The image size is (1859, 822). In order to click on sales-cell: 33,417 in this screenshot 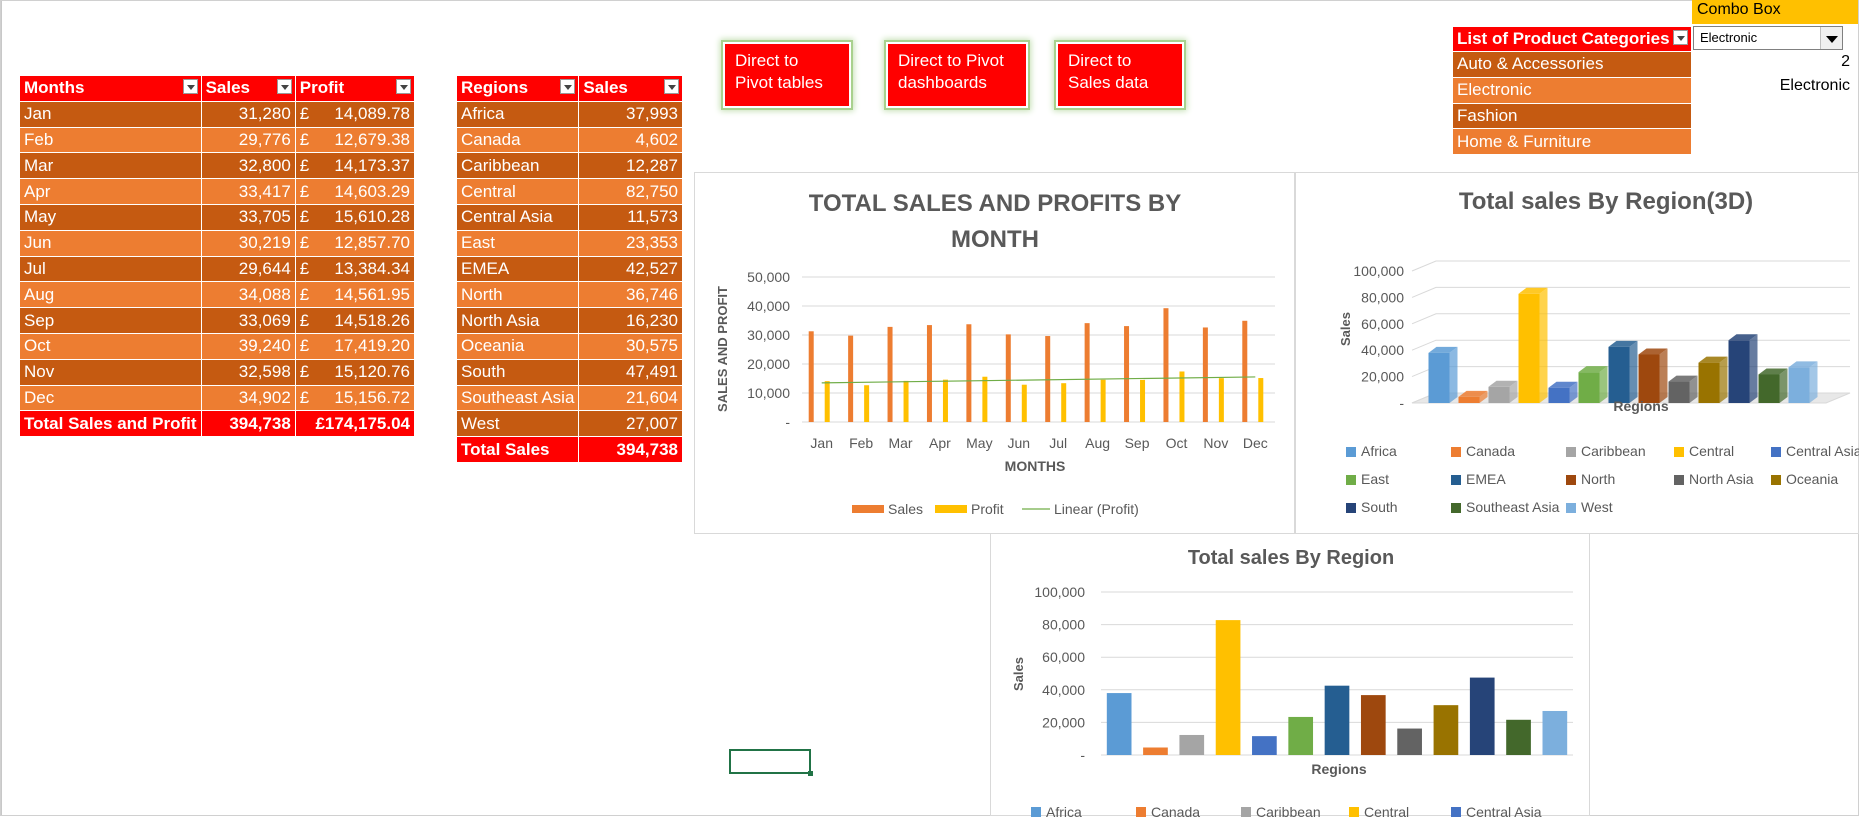, I will do `click(248, 191)`.